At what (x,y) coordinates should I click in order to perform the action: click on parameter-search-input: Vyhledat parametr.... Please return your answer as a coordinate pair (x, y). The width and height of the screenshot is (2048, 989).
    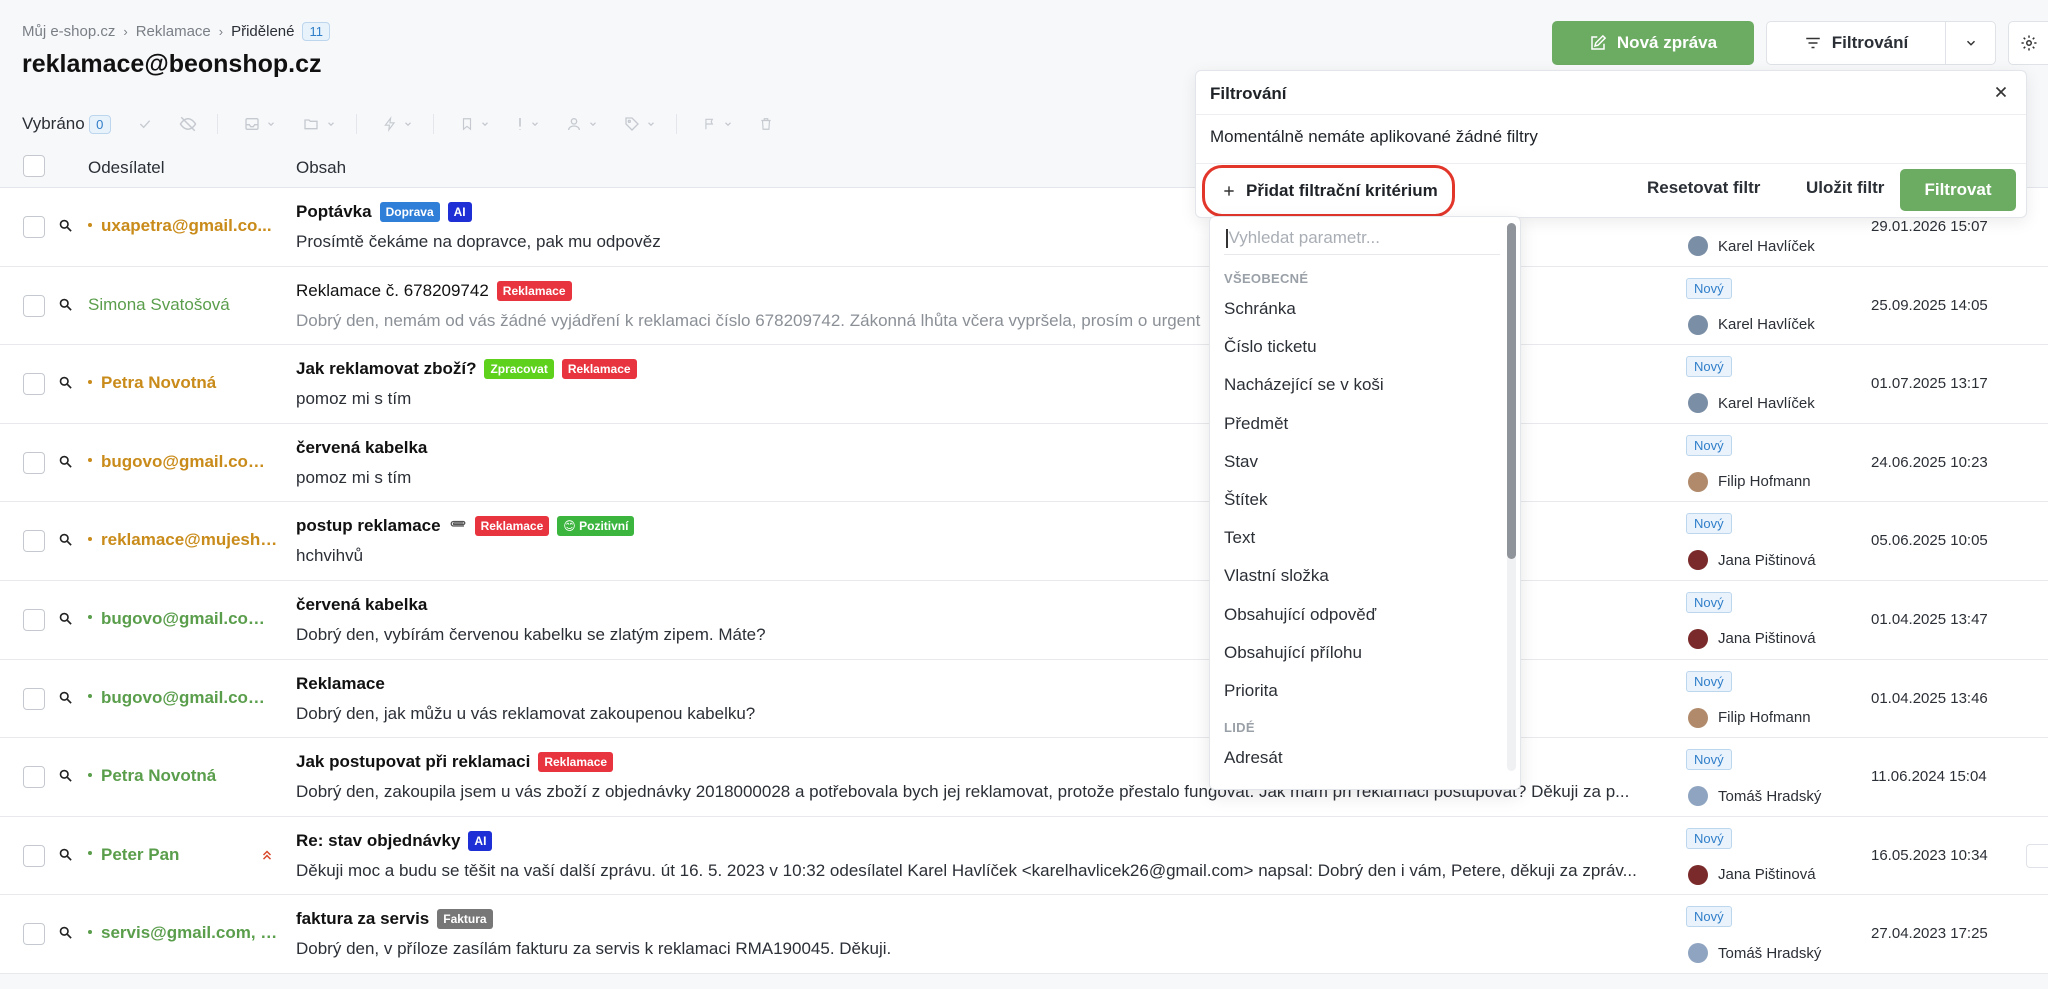
    Looking at the image, I should click on (1362, 241).